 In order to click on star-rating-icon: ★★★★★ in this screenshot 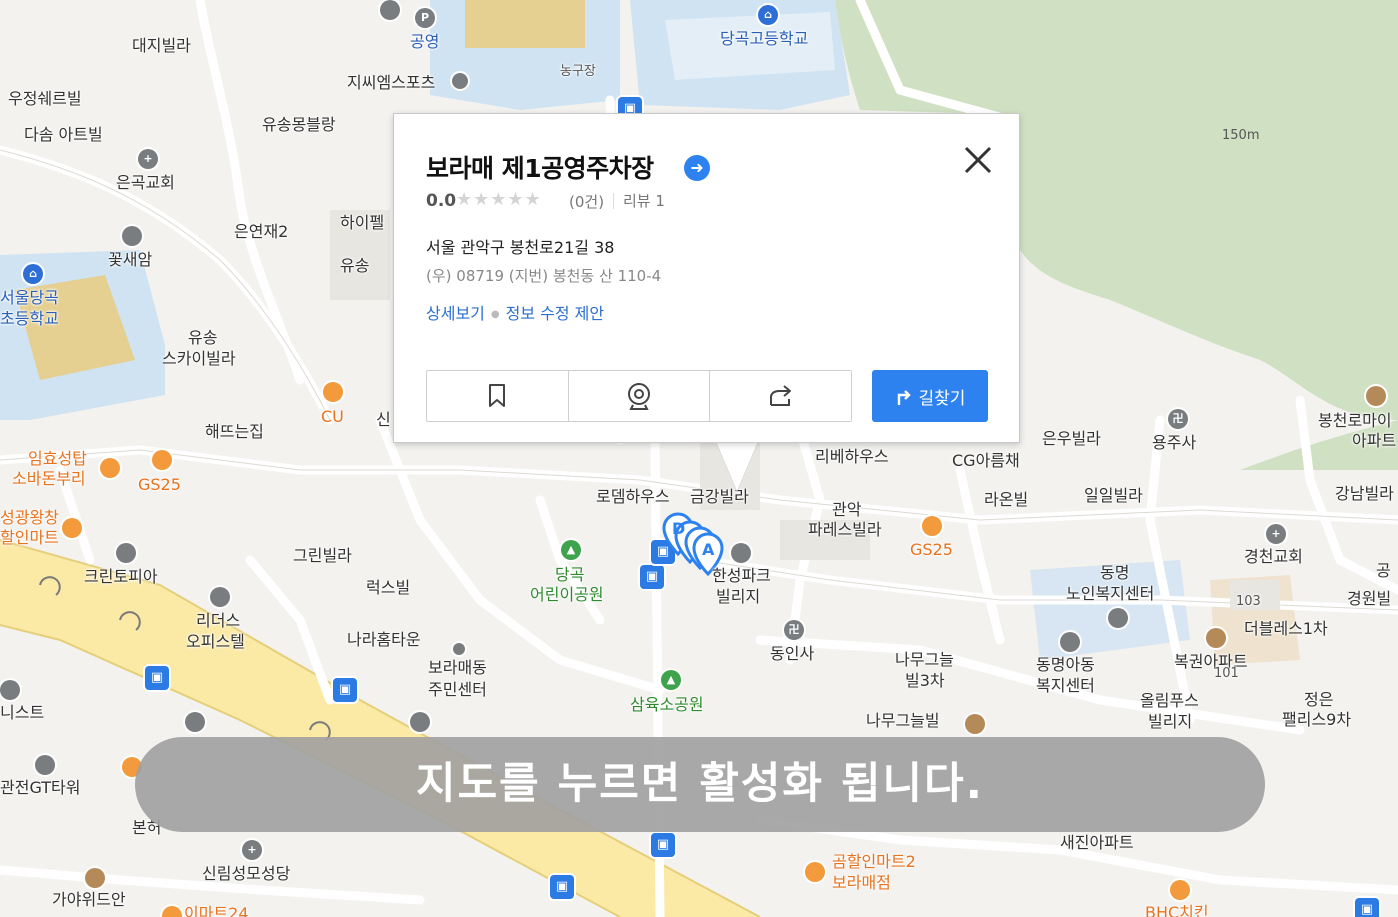, I will do `click(499, 199)`.